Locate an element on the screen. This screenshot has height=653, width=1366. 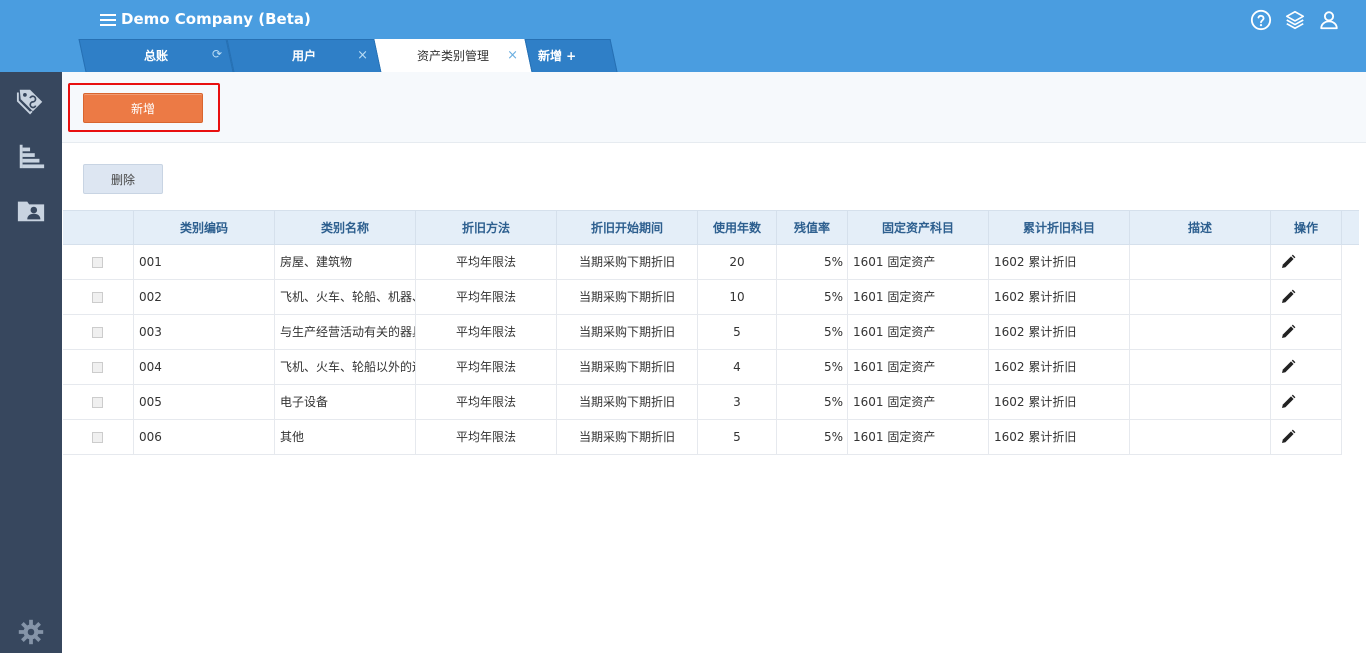
code-cell: 003 is located at coordinates (204, 332).